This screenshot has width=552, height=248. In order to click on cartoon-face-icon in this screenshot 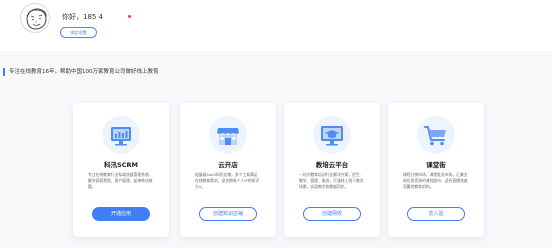, I will do `click(36, 19)`.